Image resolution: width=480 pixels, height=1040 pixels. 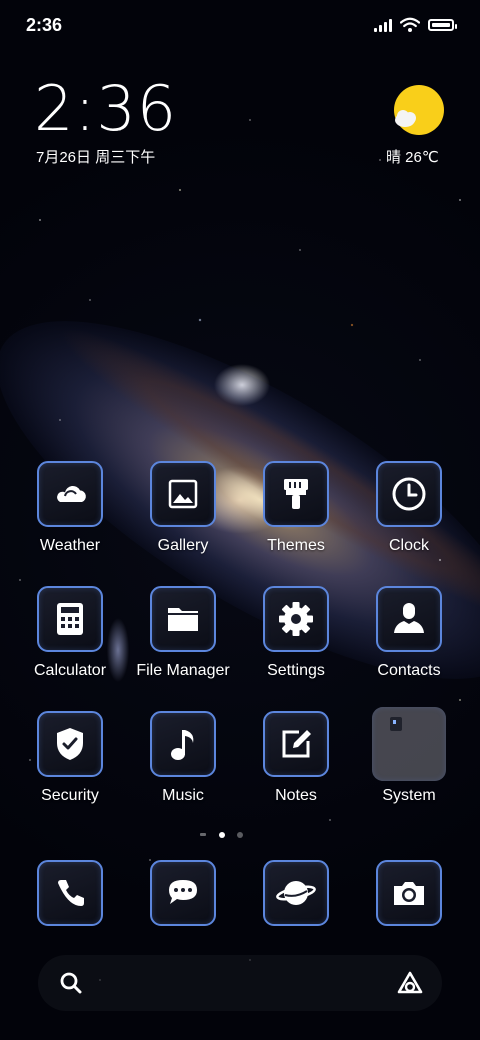 I want to click on widget-temperature: 晴 26℃, so click(x=412, y=156).